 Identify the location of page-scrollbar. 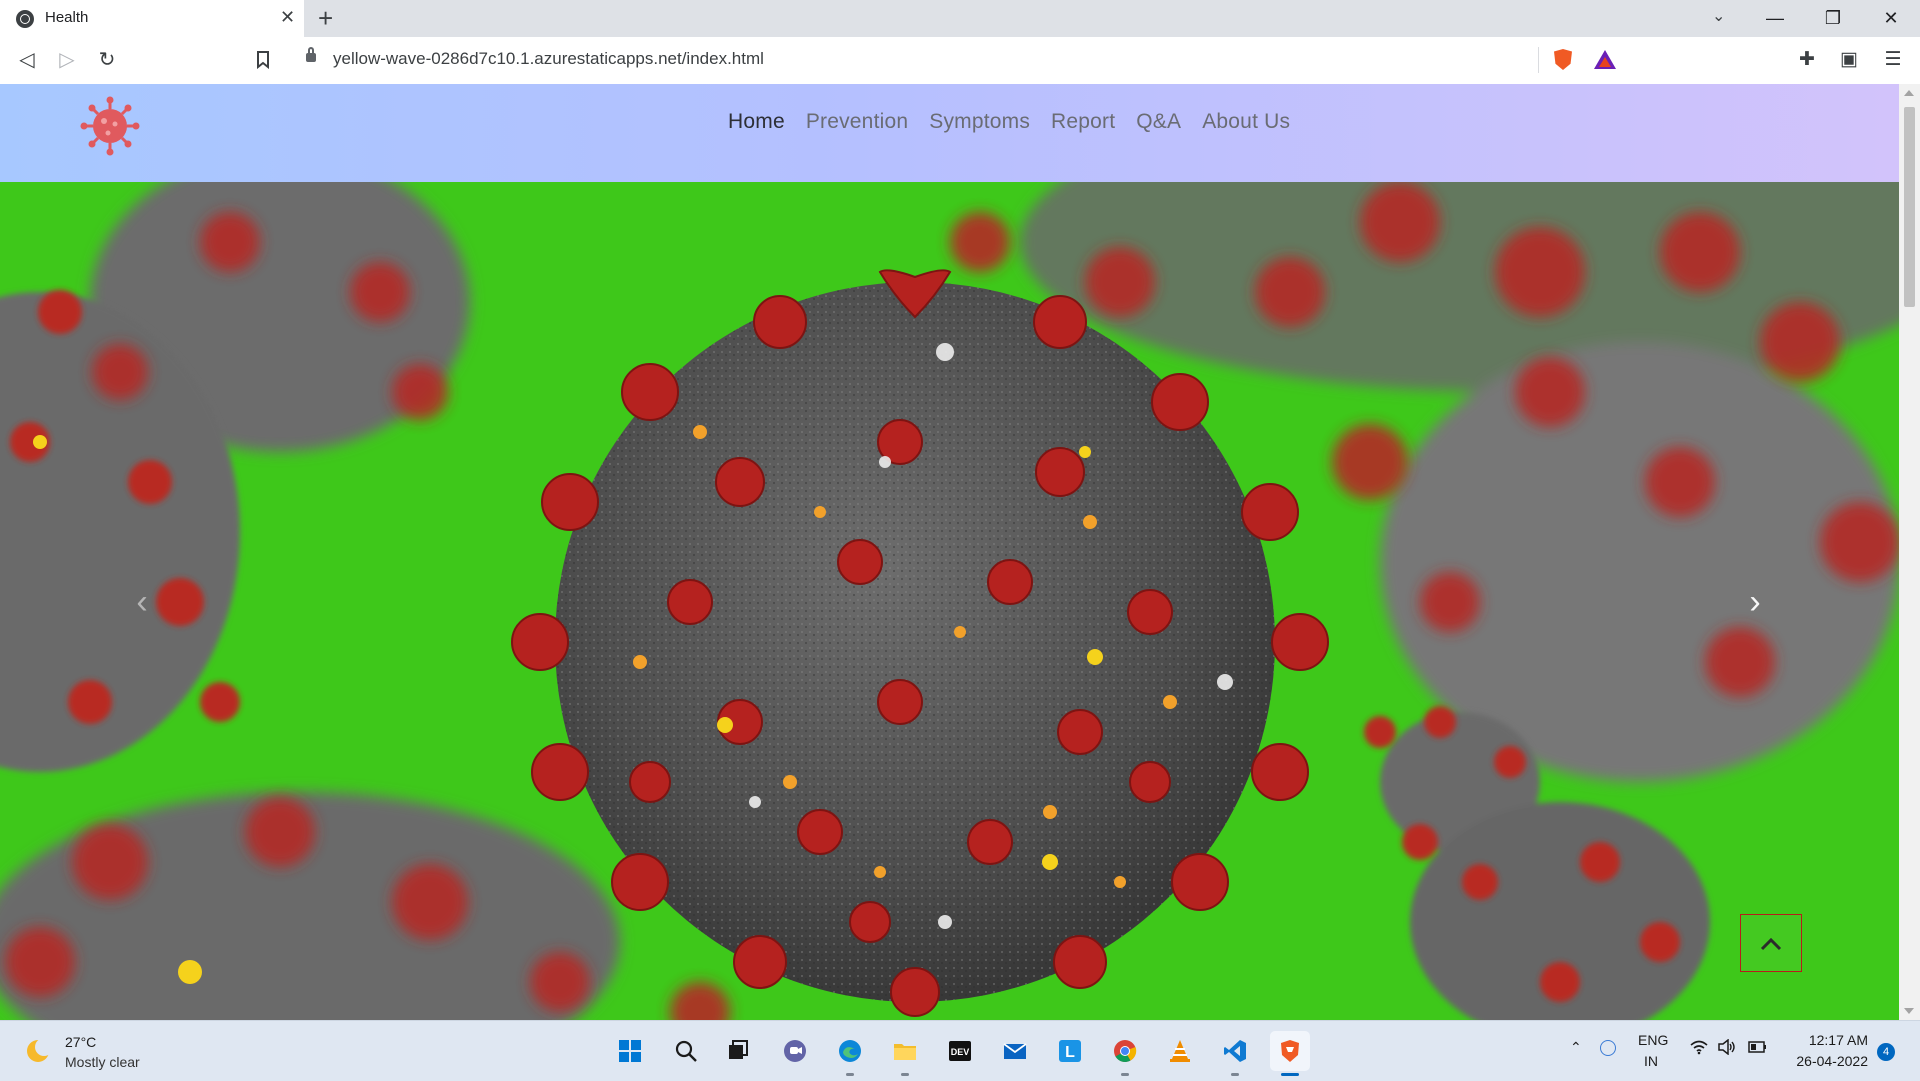
(1909, 552).